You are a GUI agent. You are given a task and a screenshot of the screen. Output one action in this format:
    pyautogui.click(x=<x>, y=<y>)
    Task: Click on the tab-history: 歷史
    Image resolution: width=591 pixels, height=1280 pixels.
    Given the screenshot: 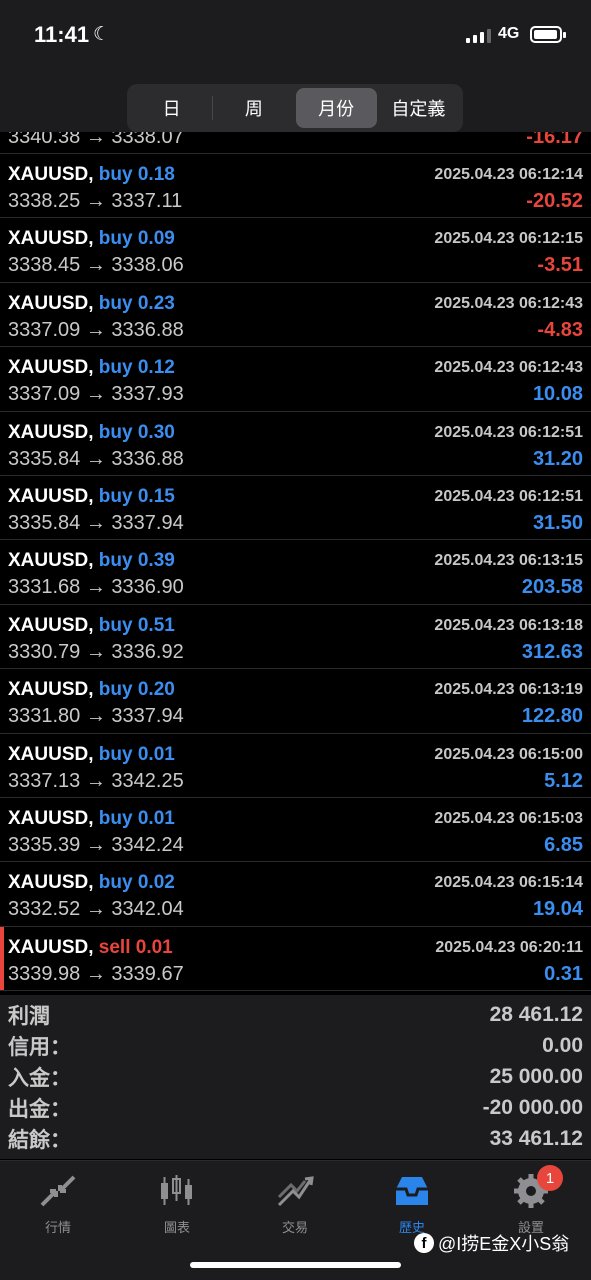 What is the action you would take?
    pyautogui.click(x=412, y=1203)
    